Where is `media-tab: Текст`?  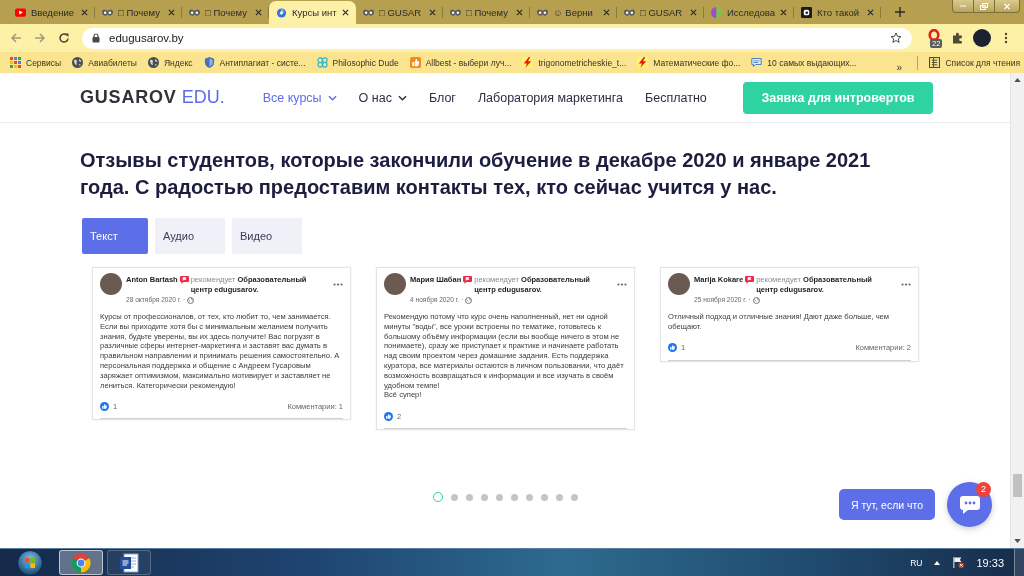
media-tab: Текст is located at coordinates (115, 236).